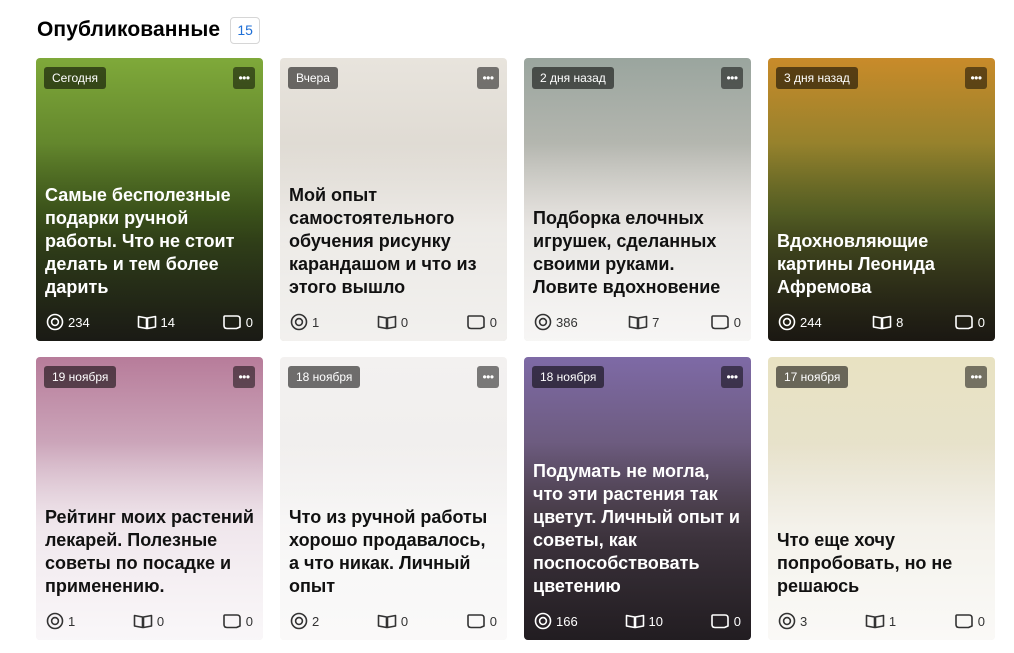 The image size is (1014, 653). What do you see at coordinates (811, 322) in the screenshot?
I see `views-count: 244` at bounding box center [811, 322].